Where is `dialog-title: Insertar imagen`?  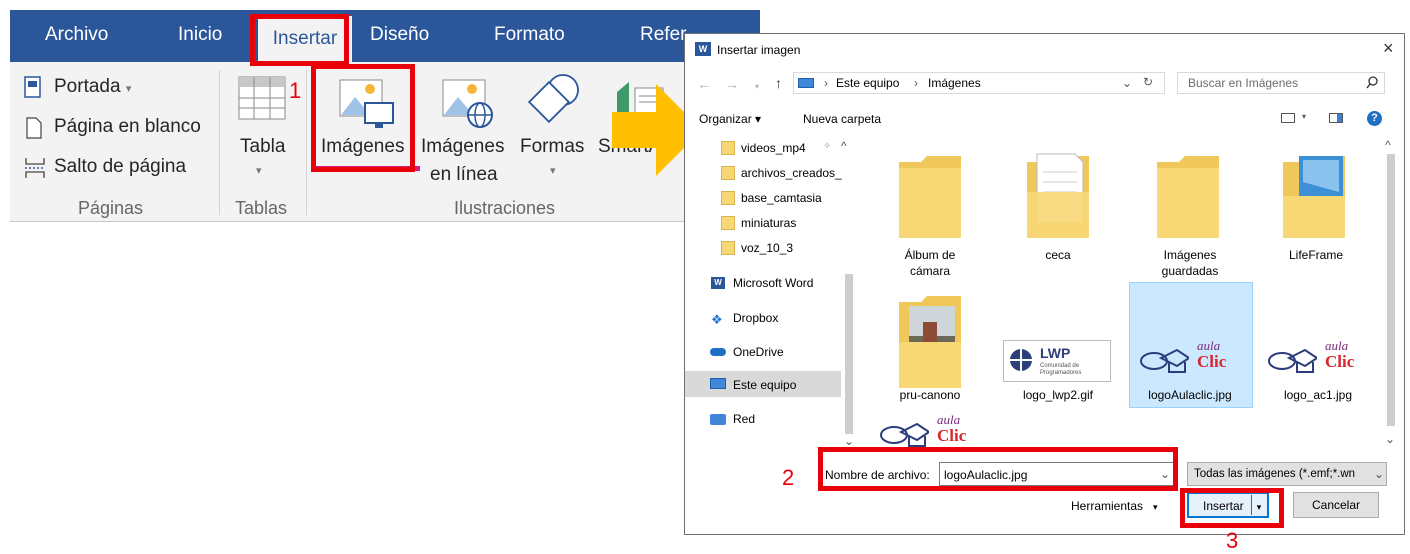 dialog-title: Insertar imagen is located at coordinates (759, 50).